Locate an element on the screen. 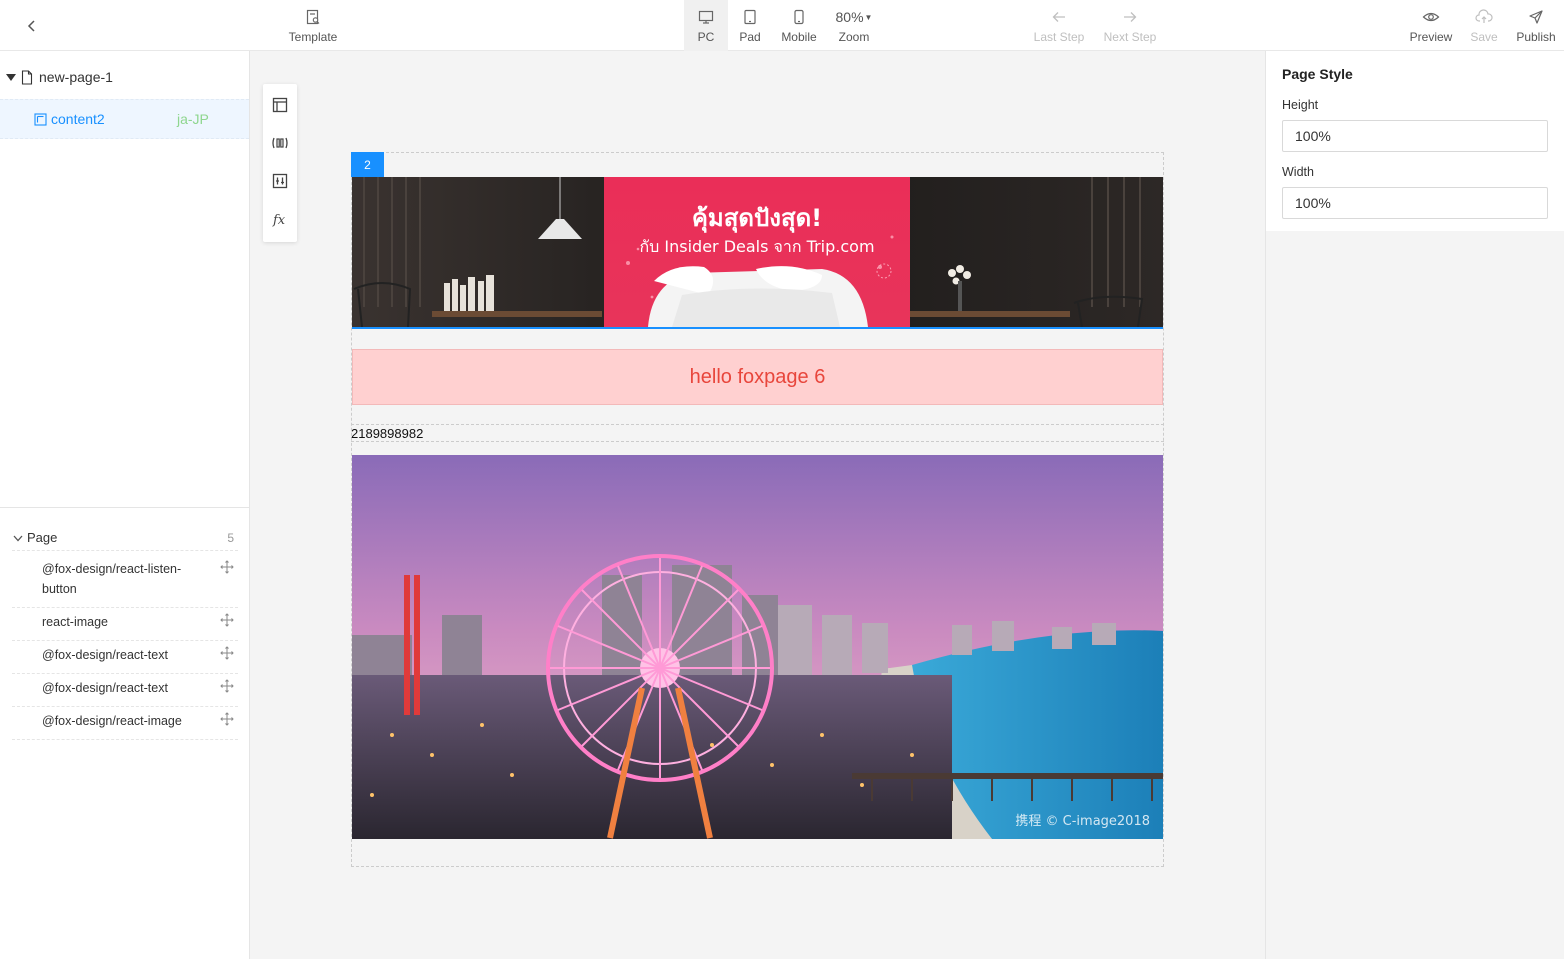 The height and width of the screenshot is (959, 1564). last-step-button: Last Step is located at coordinates (1059, 25).